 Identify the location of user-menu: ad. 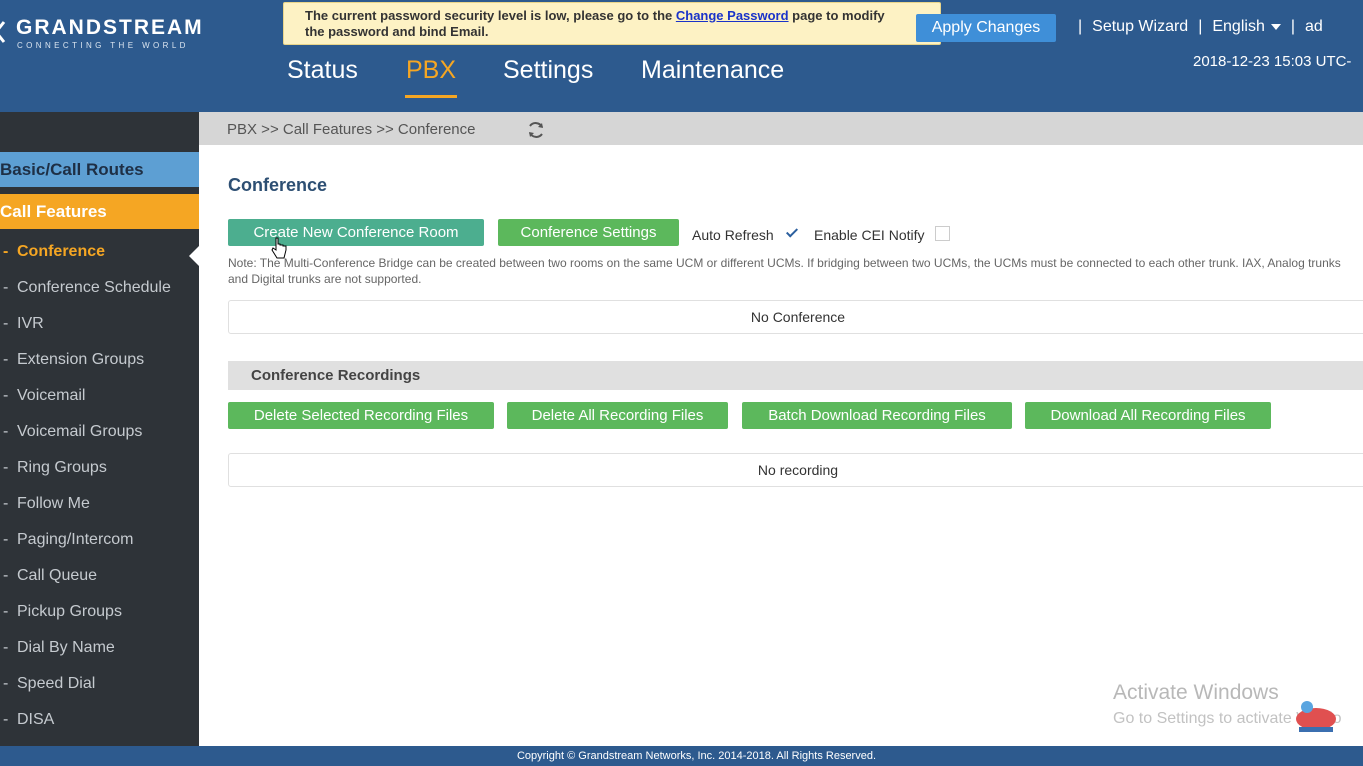
(1314, 27).